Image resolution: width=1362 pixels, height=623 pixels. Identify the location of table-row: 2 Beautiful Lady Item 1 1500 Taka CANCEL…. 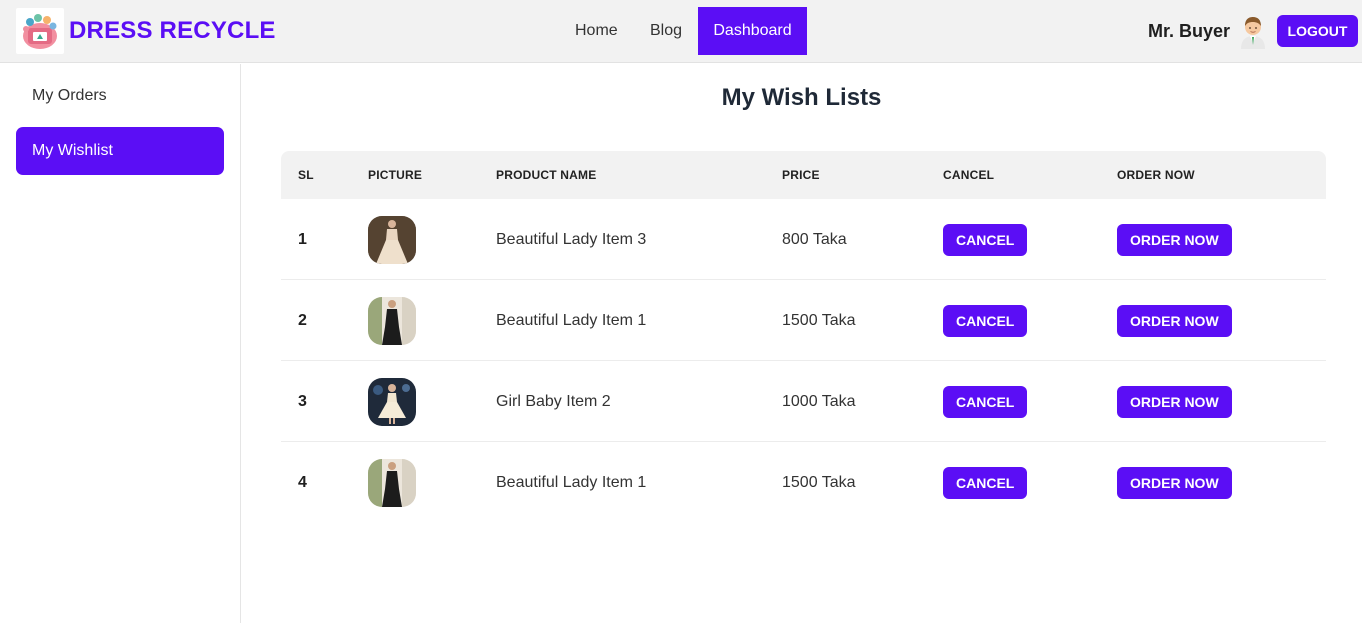
(803, 320).